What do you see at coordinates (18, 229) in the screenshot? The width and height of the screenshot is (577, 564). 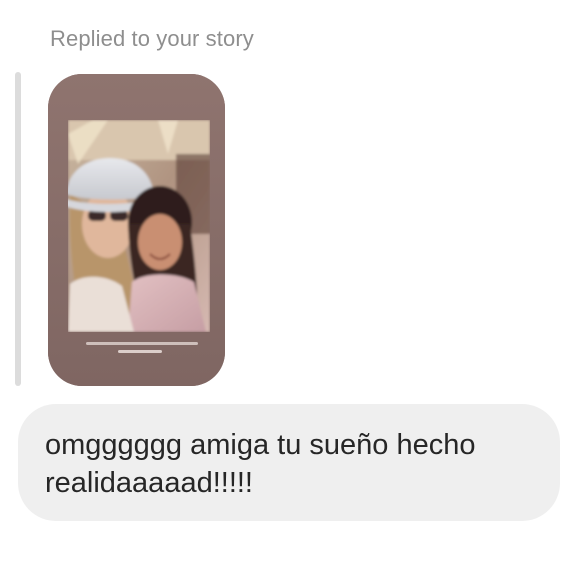 I see `quote-bar` at bounding box center [18, 229].